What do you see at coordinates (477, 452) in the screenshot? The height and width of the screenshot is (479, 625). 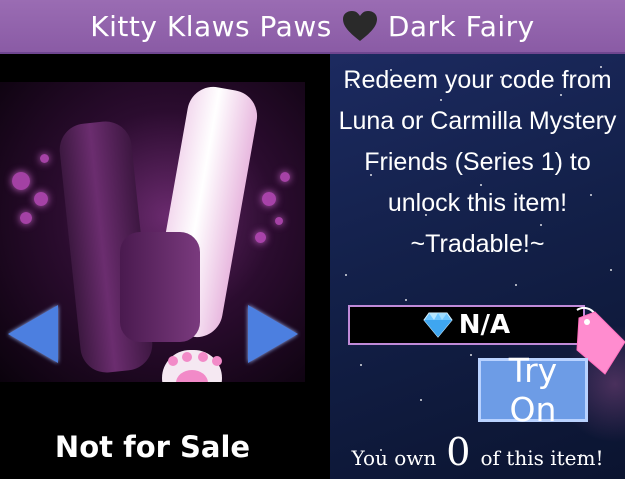 I see `owned-count-line: You own 0 of this item!` at bounding box center [477, 452].